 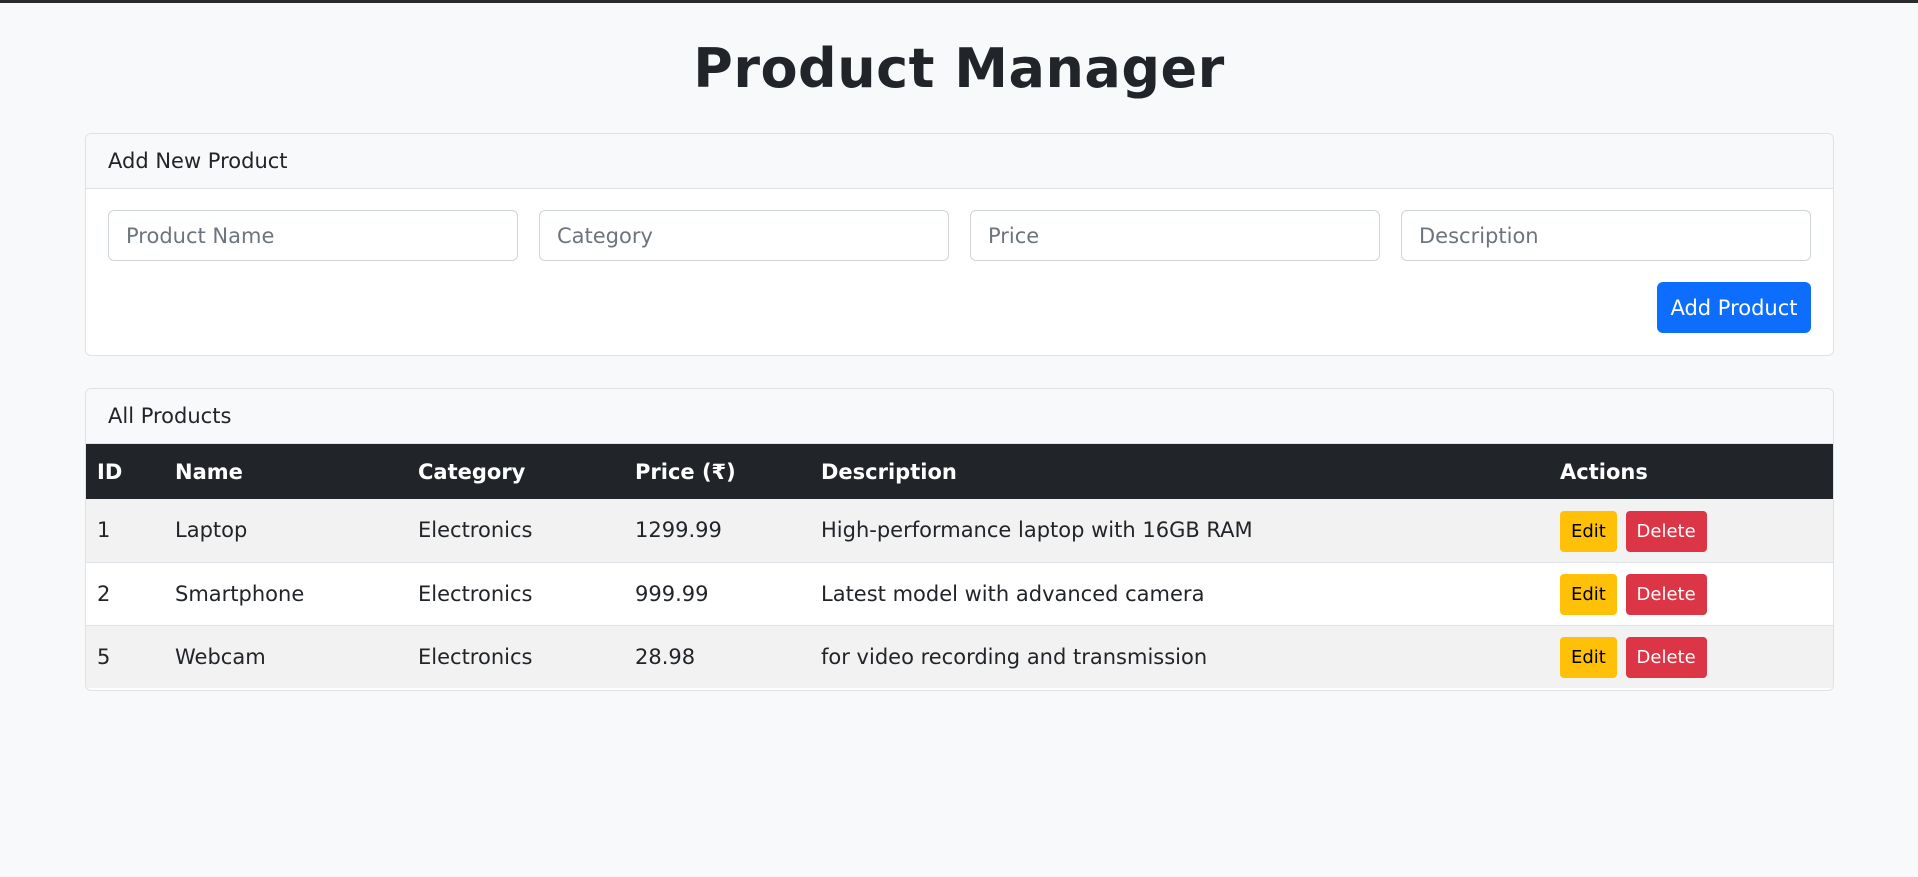 I want to click on price-input, so click(x=1175, y=235).